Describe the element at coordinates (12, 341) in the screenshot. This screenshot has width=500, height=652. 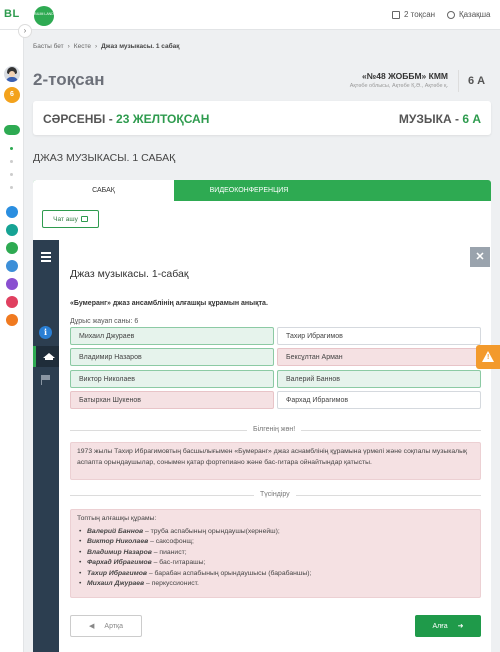
I see `left-rail: 6` at that location.